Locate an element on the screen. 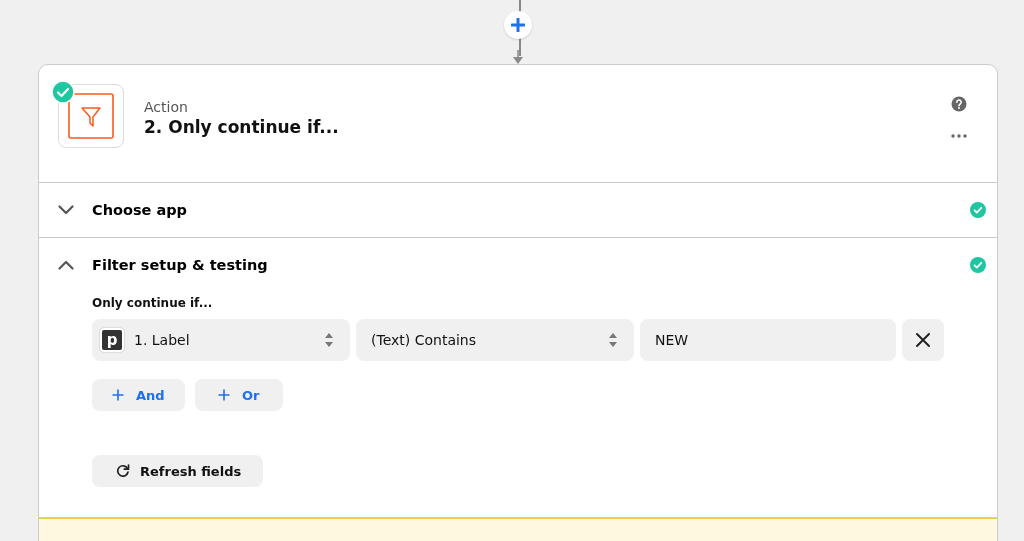 The height and width of the screenshot is (541, 1024). chevron-up-icon is located at coordinates (66, 265).